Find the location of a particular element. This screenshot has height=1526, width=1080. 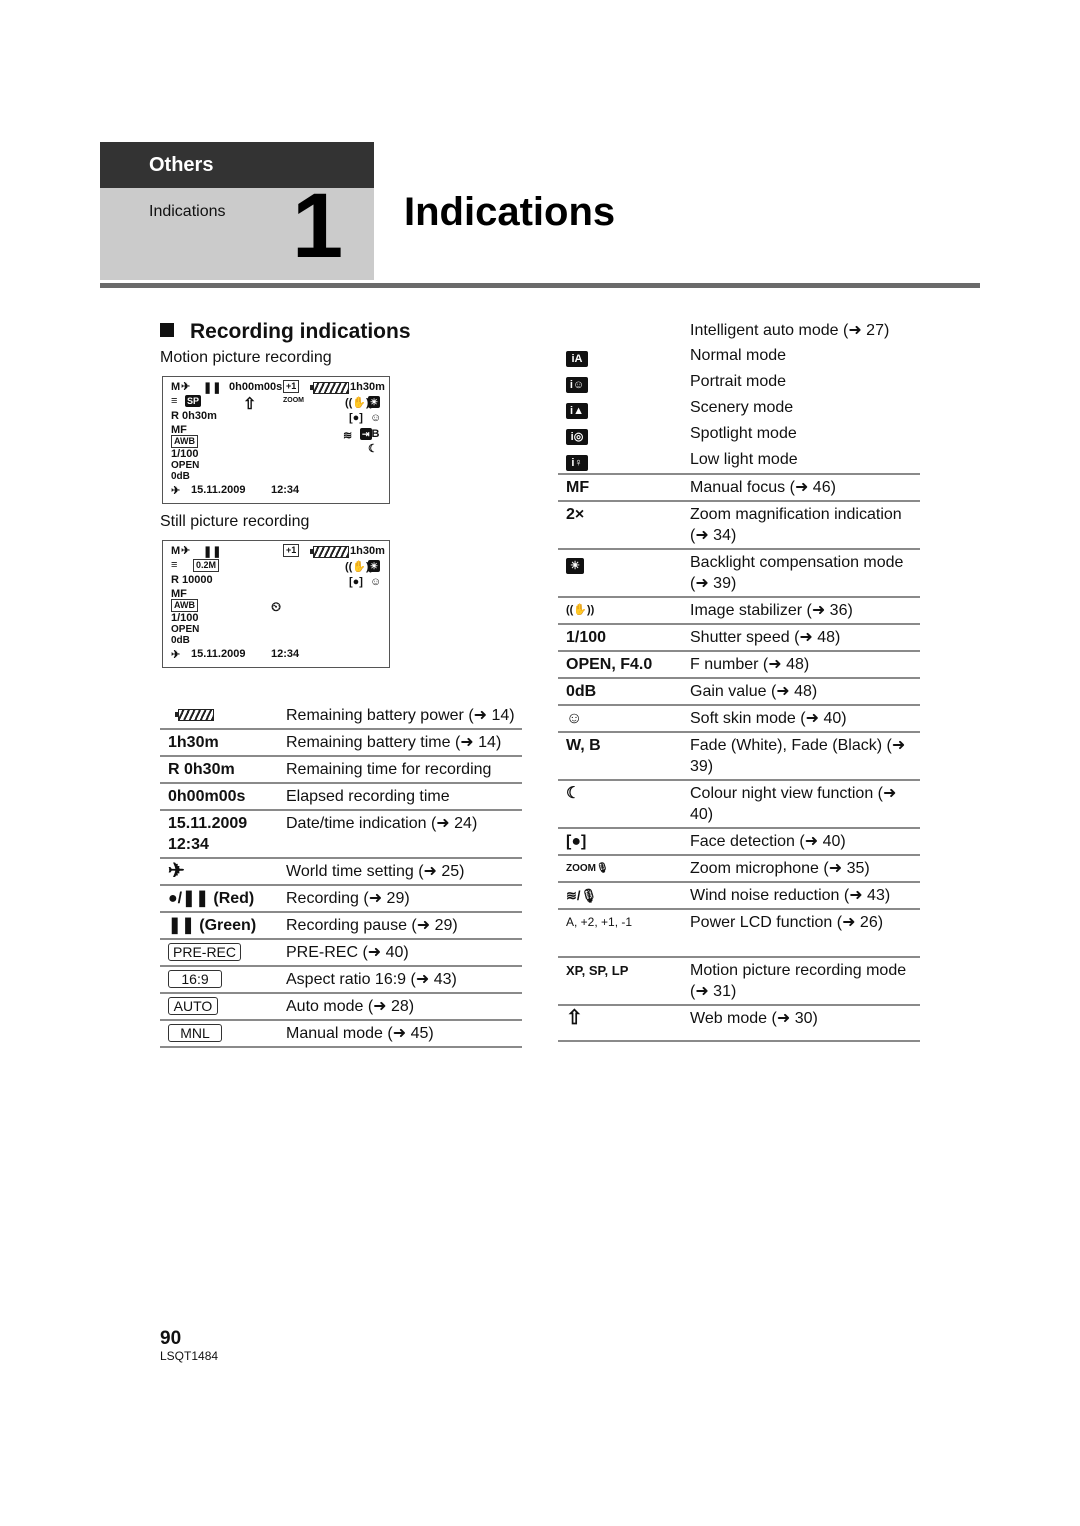

document-code: LSQT1484 is located at coordinates (189, 1356).